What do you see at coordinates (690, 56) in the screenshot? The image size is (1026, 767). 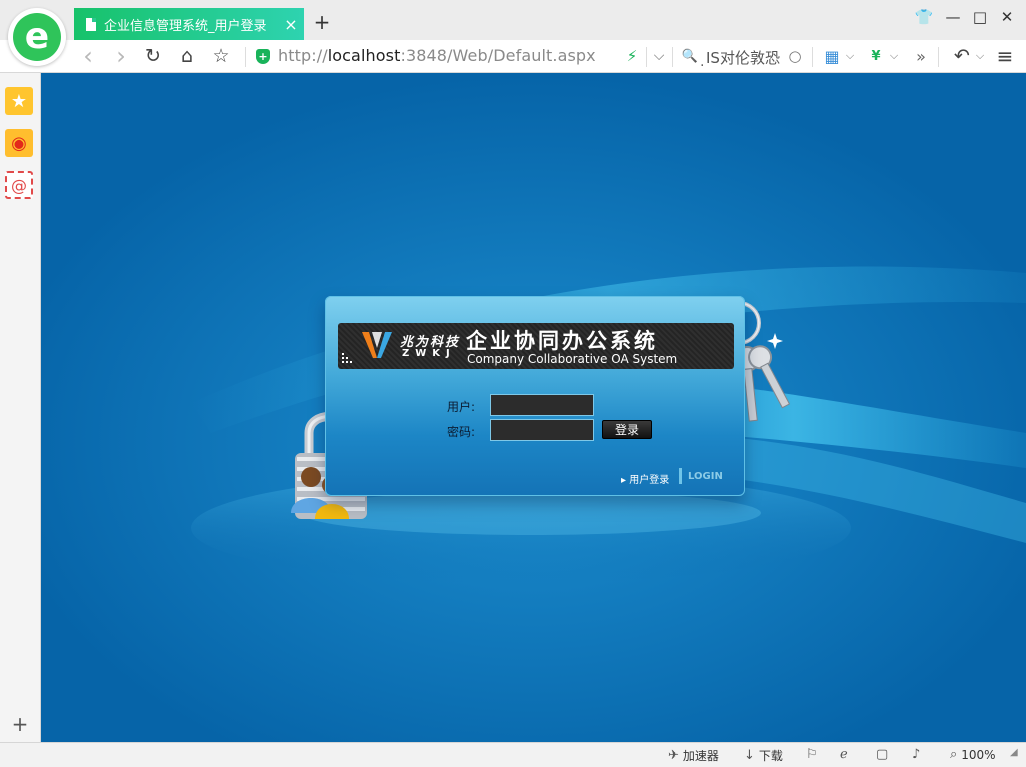 I see `search-engine-icon: 🔍` at bounding box center [690, 56].